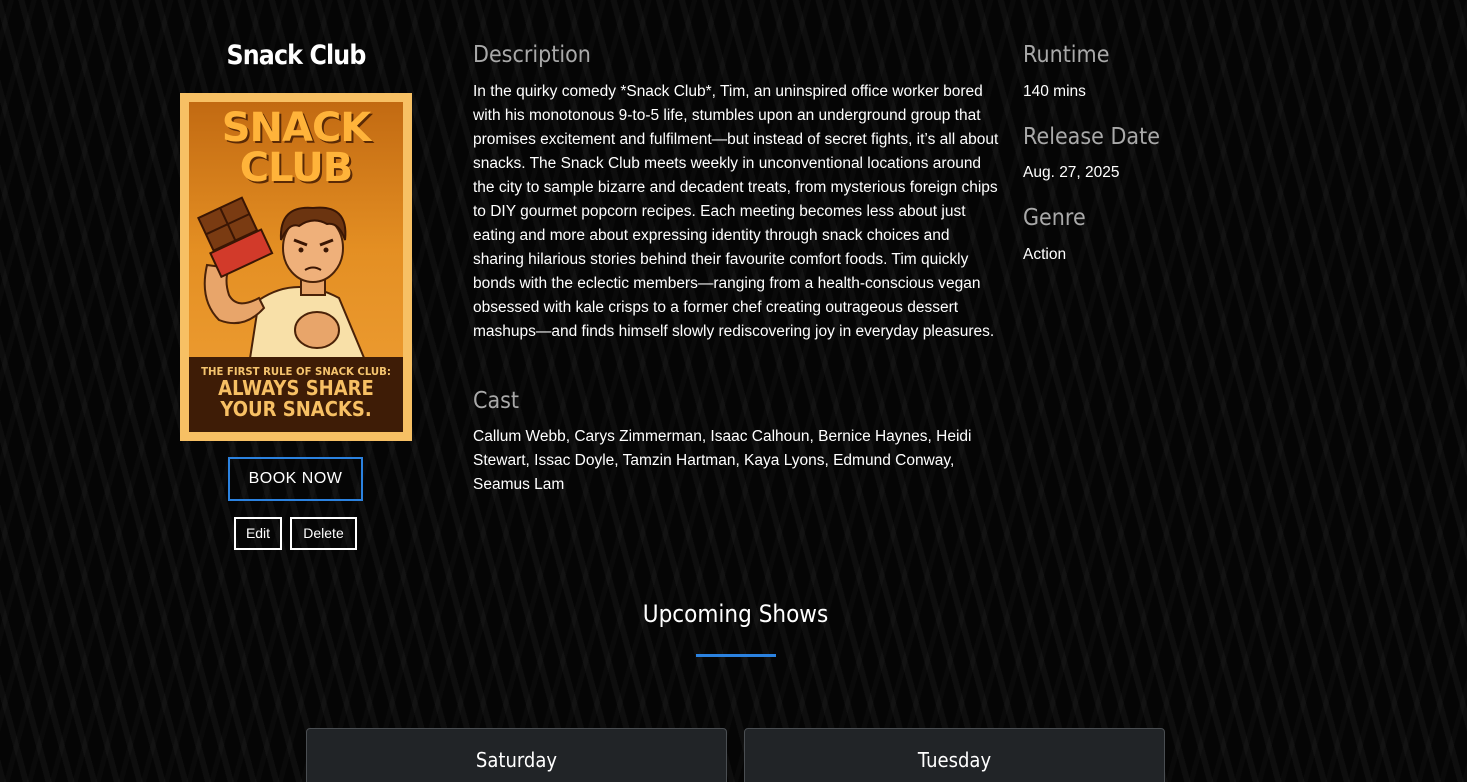  What do you see at coordinates (1066, 55) in the screenshot?
I see `runtime-heading: Runtime` at bounding box center [1066, 55].